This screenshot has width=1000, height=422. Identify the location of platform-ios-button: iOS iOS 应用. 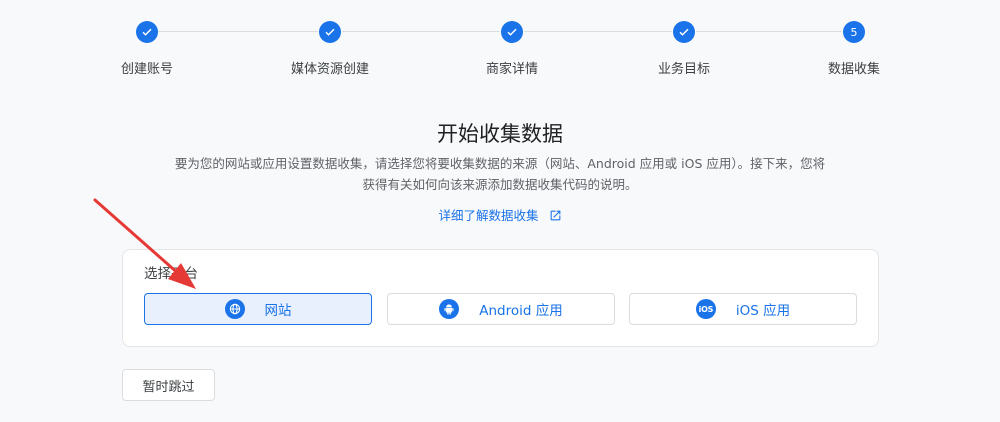
(743, 309).